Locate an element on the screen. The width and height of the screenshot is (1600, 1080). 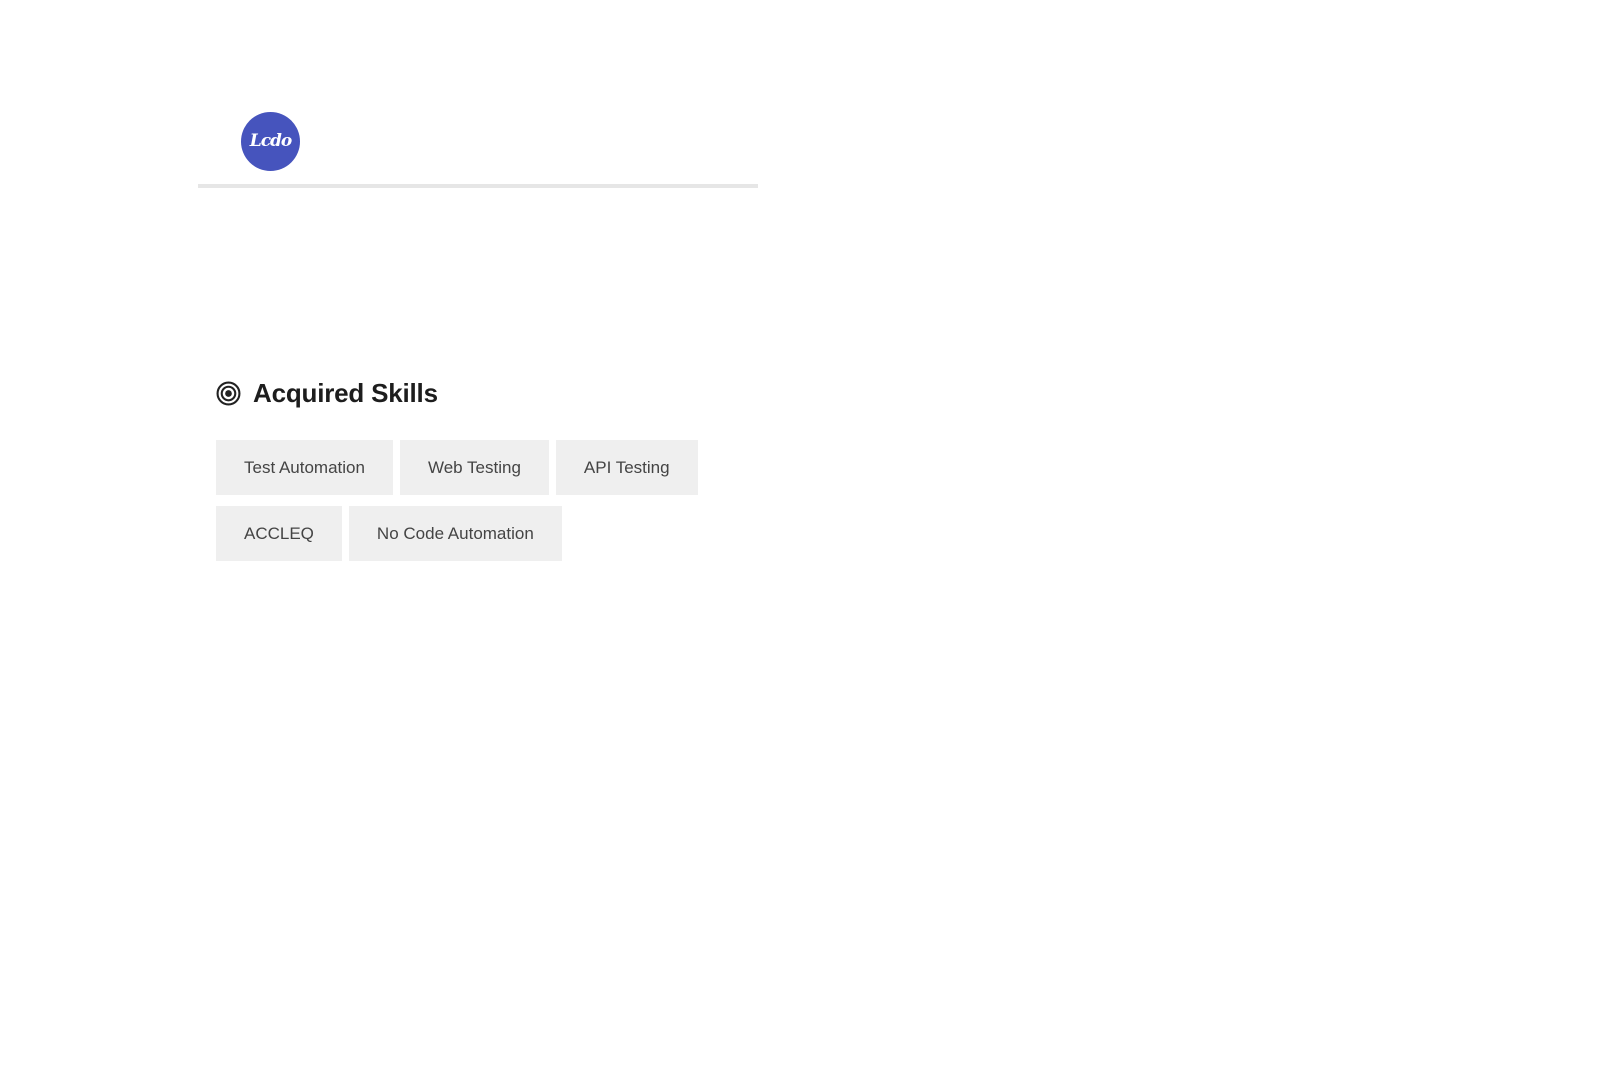
skill-tag-row: ACCLEQ No Code Automation is located at coordinates (488, 533).